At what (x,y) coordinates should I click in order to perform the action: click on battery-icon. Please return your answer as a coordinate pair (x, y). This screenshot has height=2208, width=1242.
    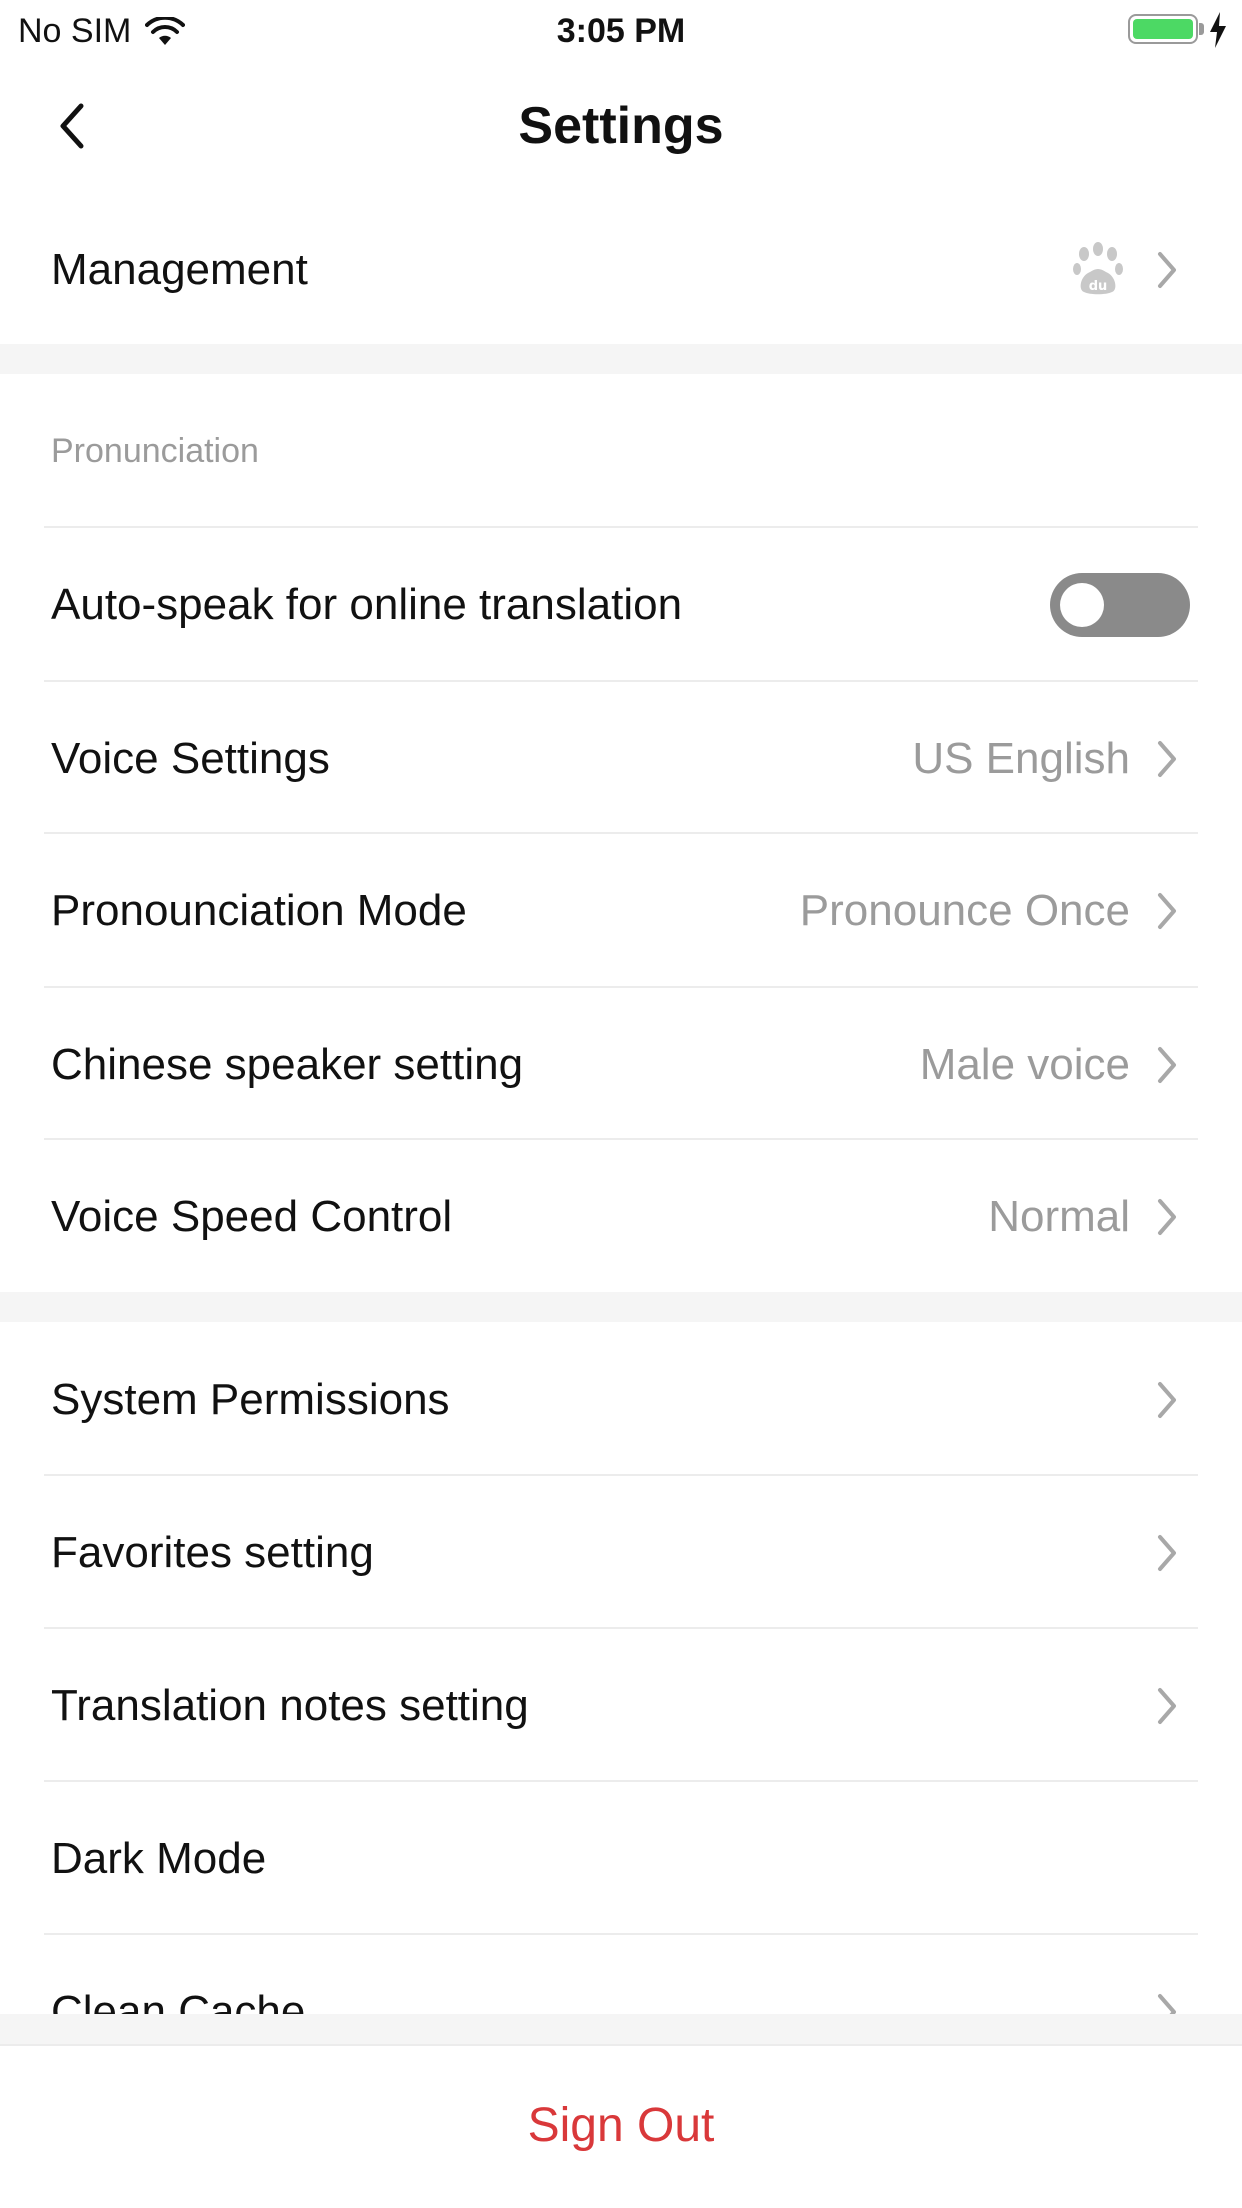
    Looking at the image, I should click on (1163, 29).